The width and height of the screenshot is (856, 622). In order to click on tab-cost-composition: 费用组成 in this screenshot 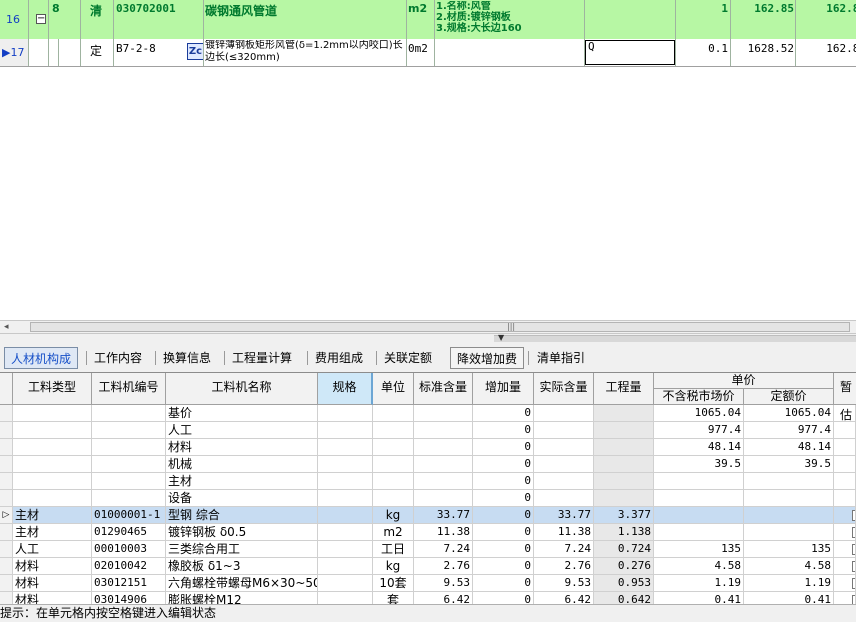, I will do `click(339, 358)`.